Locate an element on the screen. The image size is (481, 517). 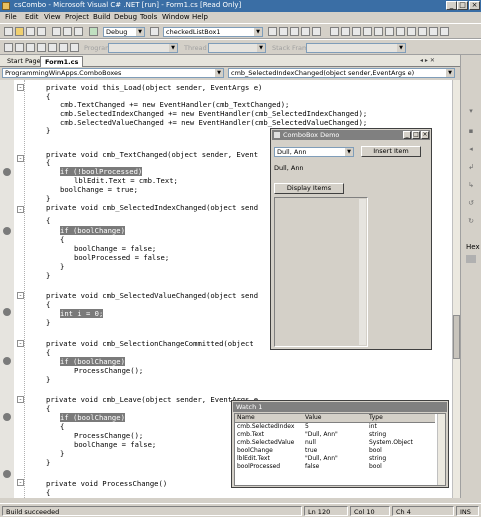
table-row: lblEdit.Text "Dull, Ann" string is located at coordinates (335, 459).